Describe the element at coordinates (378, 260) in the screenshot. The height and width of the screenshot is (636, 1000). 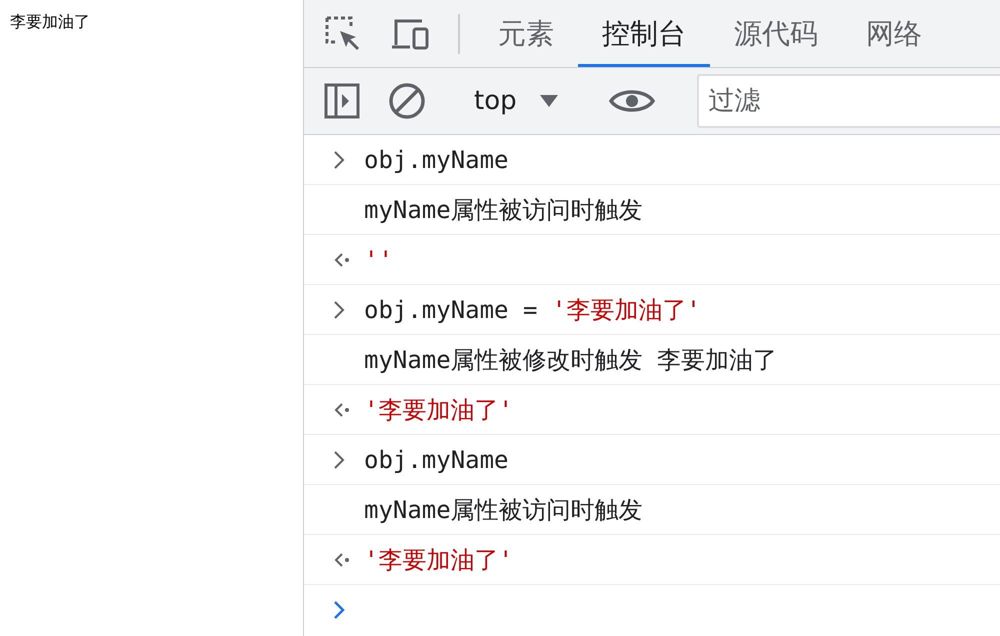
I see `console-result-text: ''` at that location.